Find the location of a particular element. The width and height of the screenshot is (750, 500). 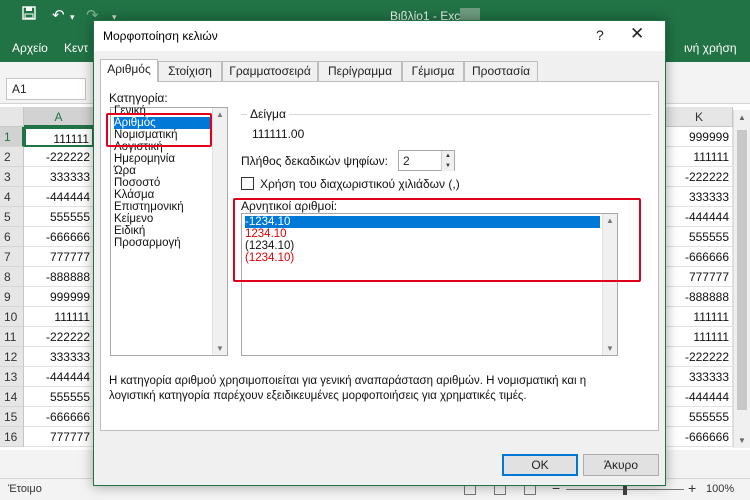

category-item: Κείμενο is located at coordinates (133, 219).